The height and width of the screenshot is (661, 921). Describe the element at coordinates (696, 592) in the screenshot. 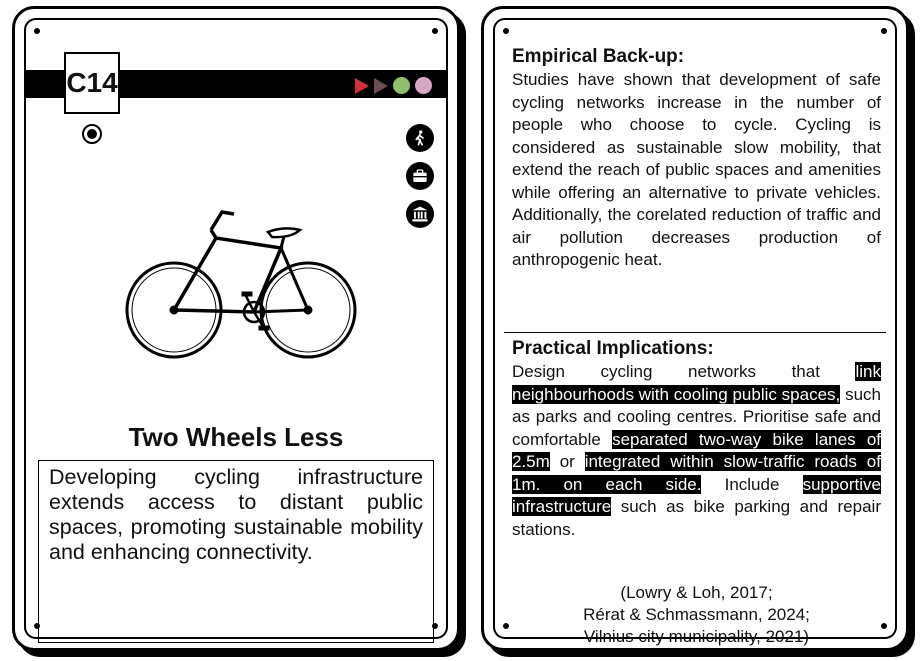

I see `reference-line: (Lowry & Loh, 2017;` at that location.